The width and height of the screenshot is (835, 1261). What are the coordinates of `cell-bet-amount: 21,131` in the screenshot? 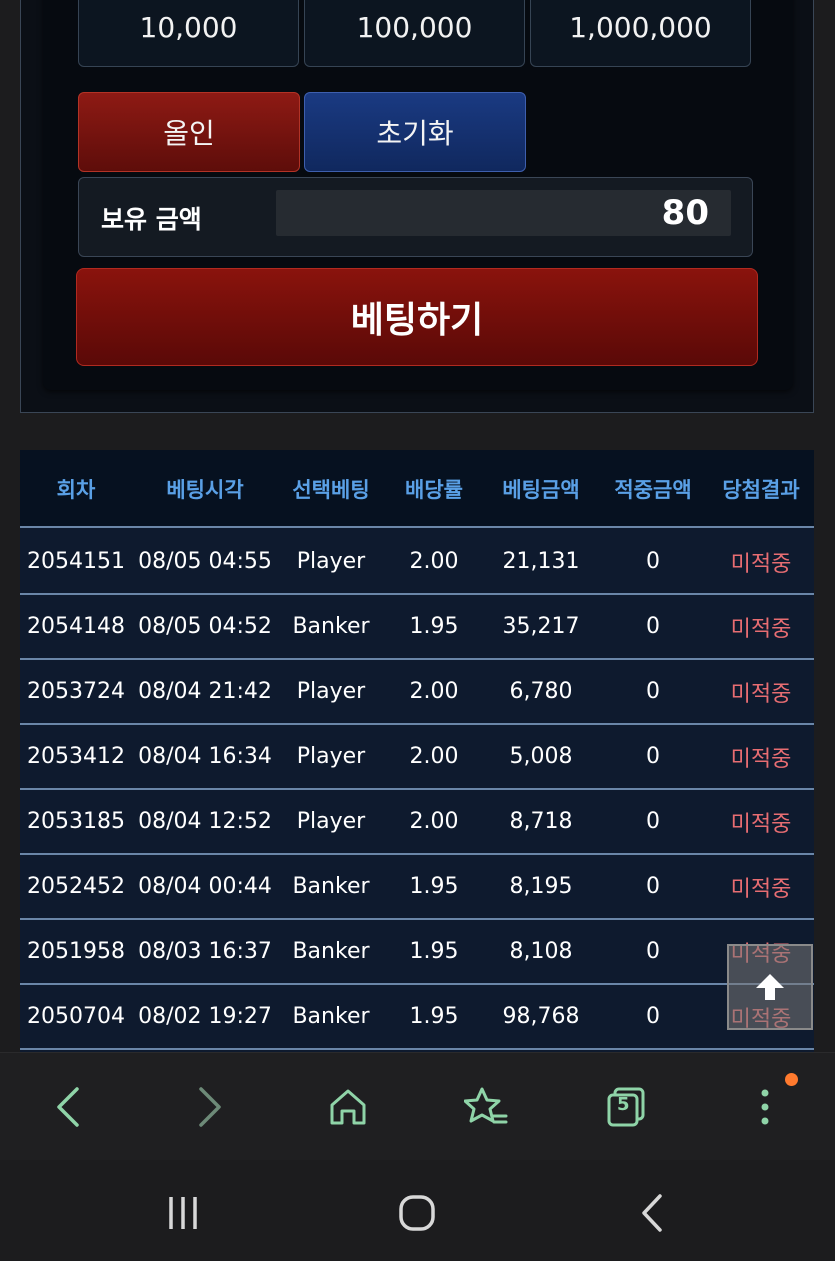 It's located at (541, 561).